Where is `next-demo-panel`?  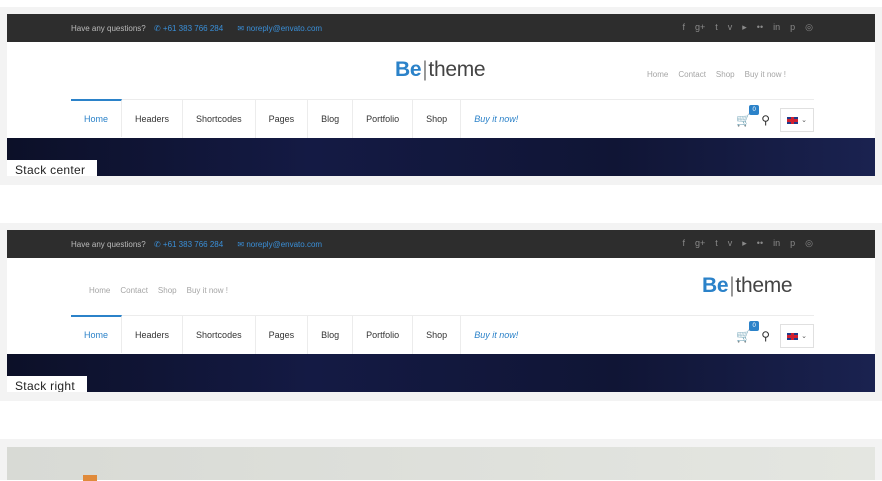
next-demo-panel is located at coordinates (441, 464).